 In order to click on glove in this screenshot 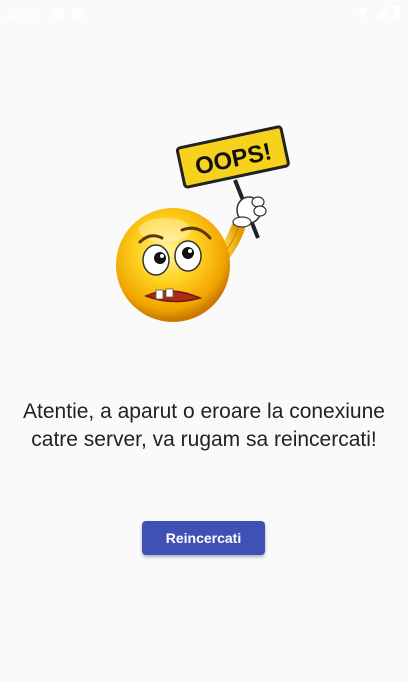, I will do `click(249, 212)`.